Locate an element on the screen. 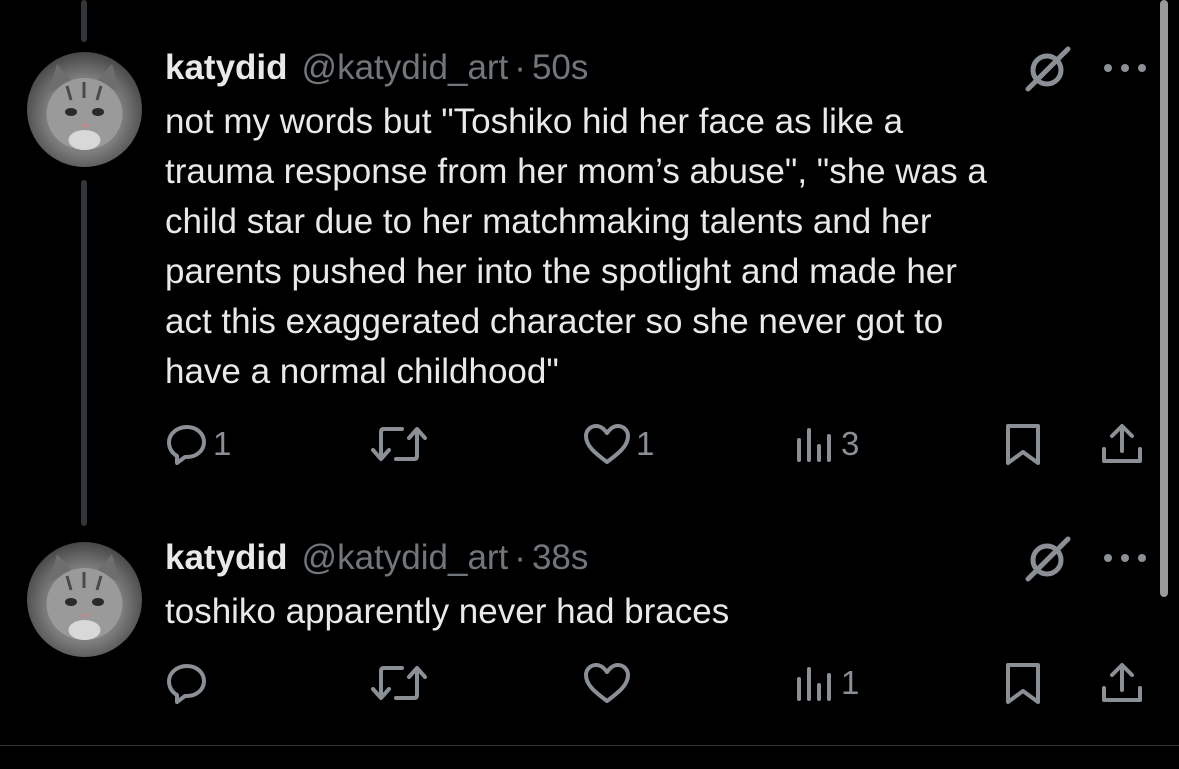 The width and height of the screenshot is (1179, 769). views-button: 3 is located at coordinates (826, 444).